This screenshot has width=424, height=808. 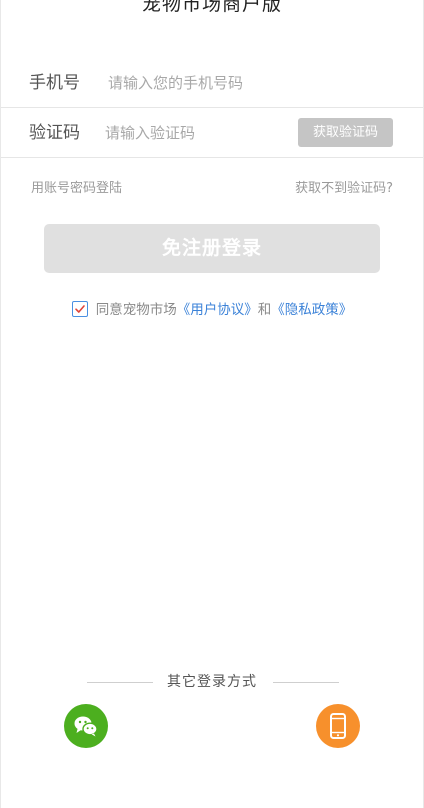 I want to click on check-icon, so click(x=79, y=309).